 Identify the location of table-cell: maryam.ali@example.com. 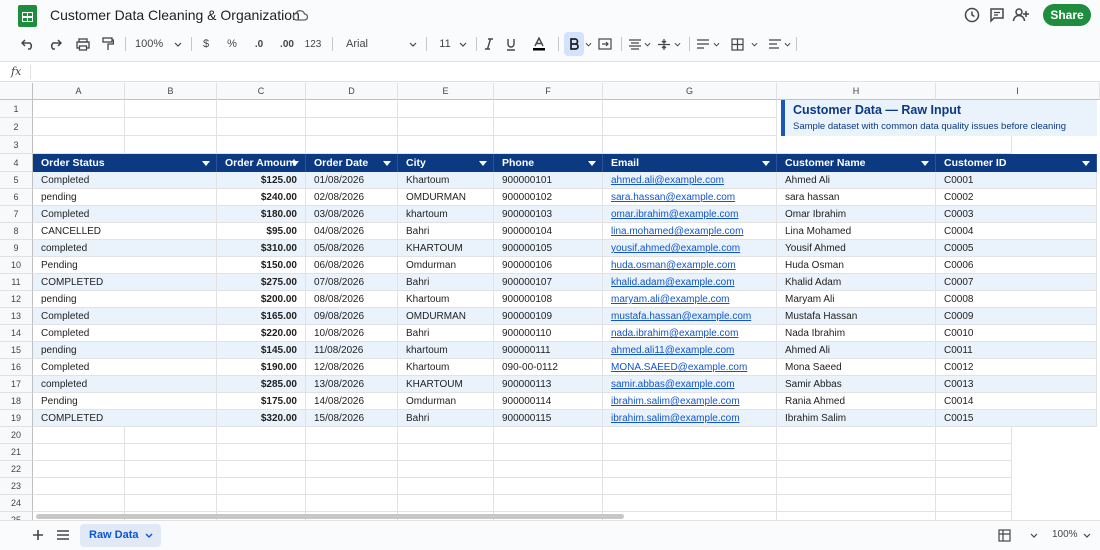
(690, 299).